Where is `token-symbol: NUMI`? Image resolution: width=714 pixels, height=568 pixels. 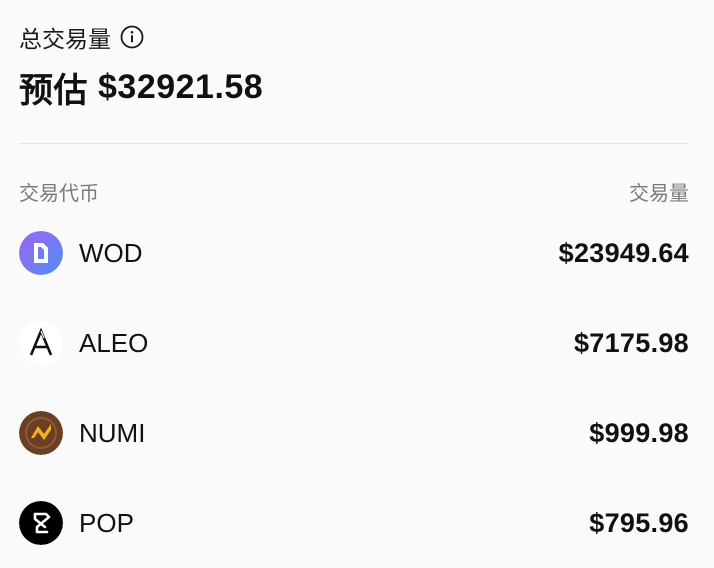 token-symbol: NUMI is located at coordinates (112, 432).